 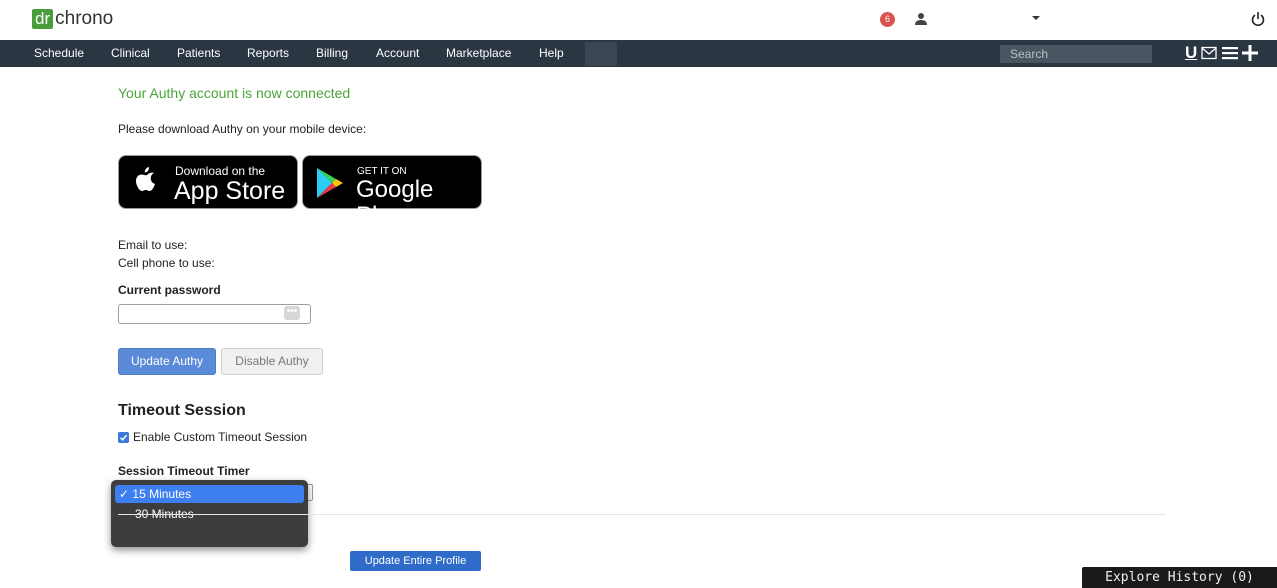 What do you see at coordinates (292, 313) in the screenshot?
I see `password-manager-icon: •••` at bounding box center [292, 313].